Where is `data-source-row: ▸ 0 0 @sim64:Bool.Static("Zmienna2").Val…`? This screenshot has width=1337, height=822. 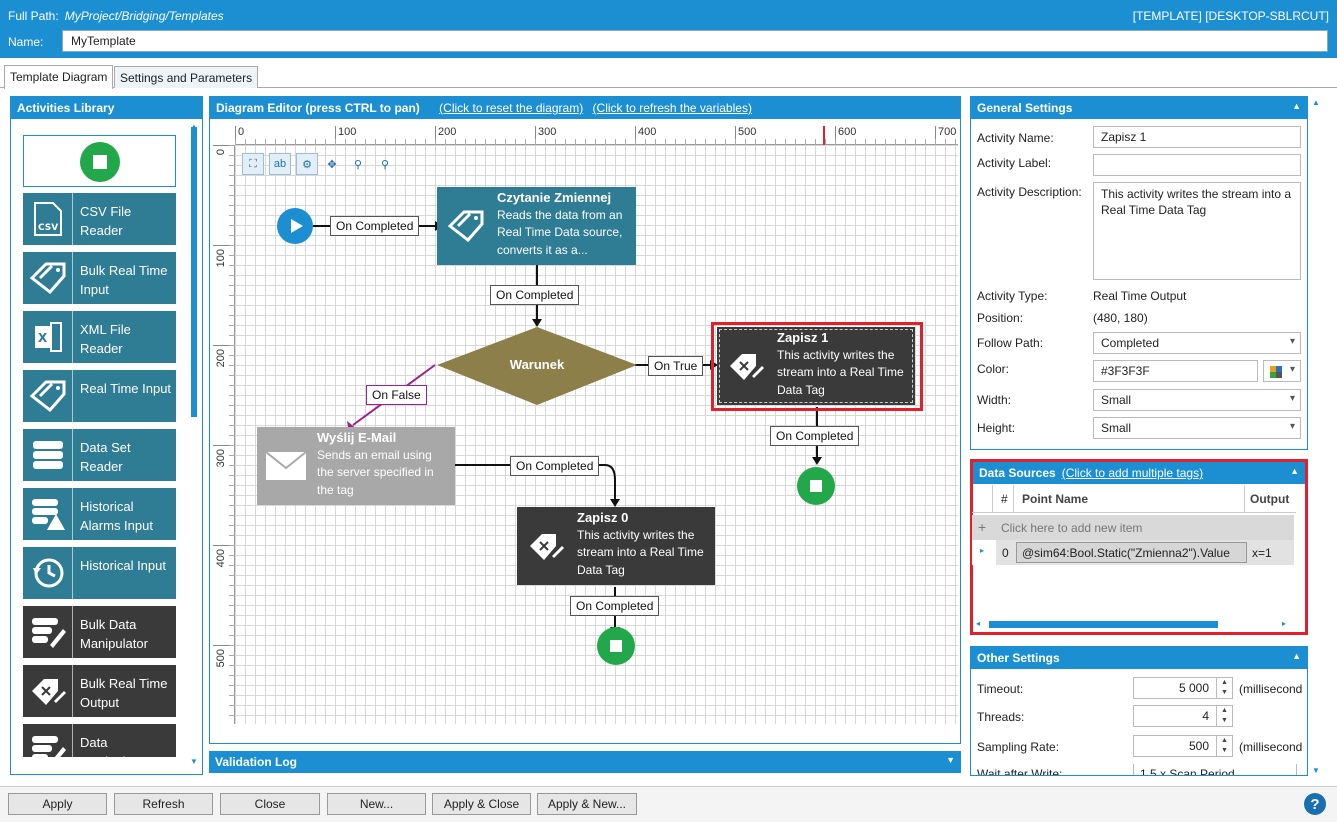 data-source-row: ▸ 0 0 @sim64:Bool.Static("Zmienna2").Val… is located at coordinates (1133, 552).